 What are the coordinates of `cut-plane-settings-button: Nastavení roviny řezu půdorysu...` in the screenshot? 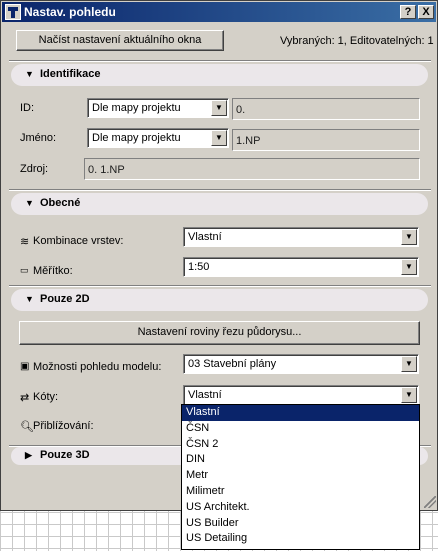 It's located at (219, 333).